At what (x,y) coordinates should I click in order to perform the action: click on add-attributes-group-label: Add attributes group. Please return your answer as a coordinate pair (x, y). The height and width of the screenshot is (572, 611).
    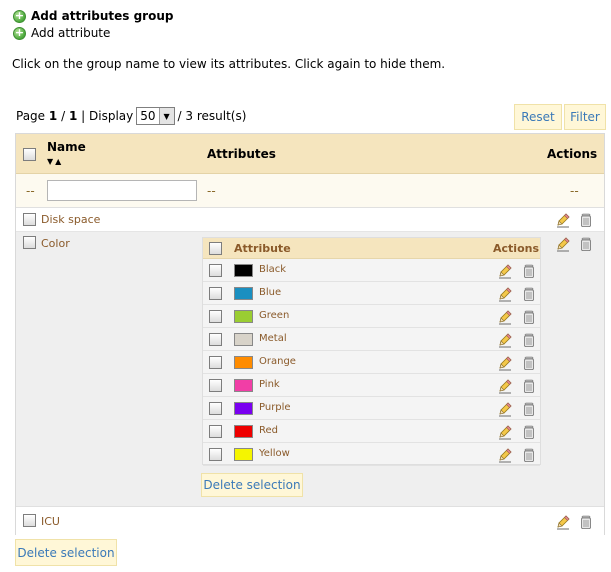
    Looking at the image, I should click on (102, 16).